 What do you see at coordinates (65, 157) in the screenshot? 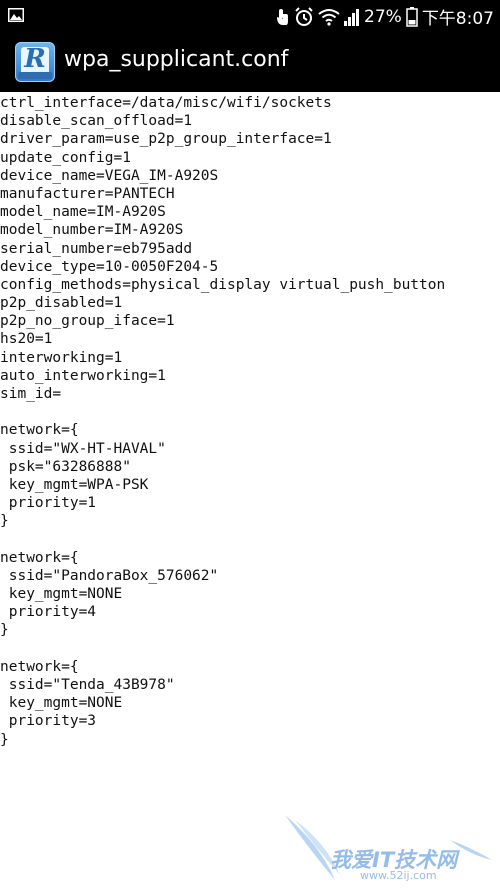
I see `file-line: update_config=1` at bounding box center [65, 157].